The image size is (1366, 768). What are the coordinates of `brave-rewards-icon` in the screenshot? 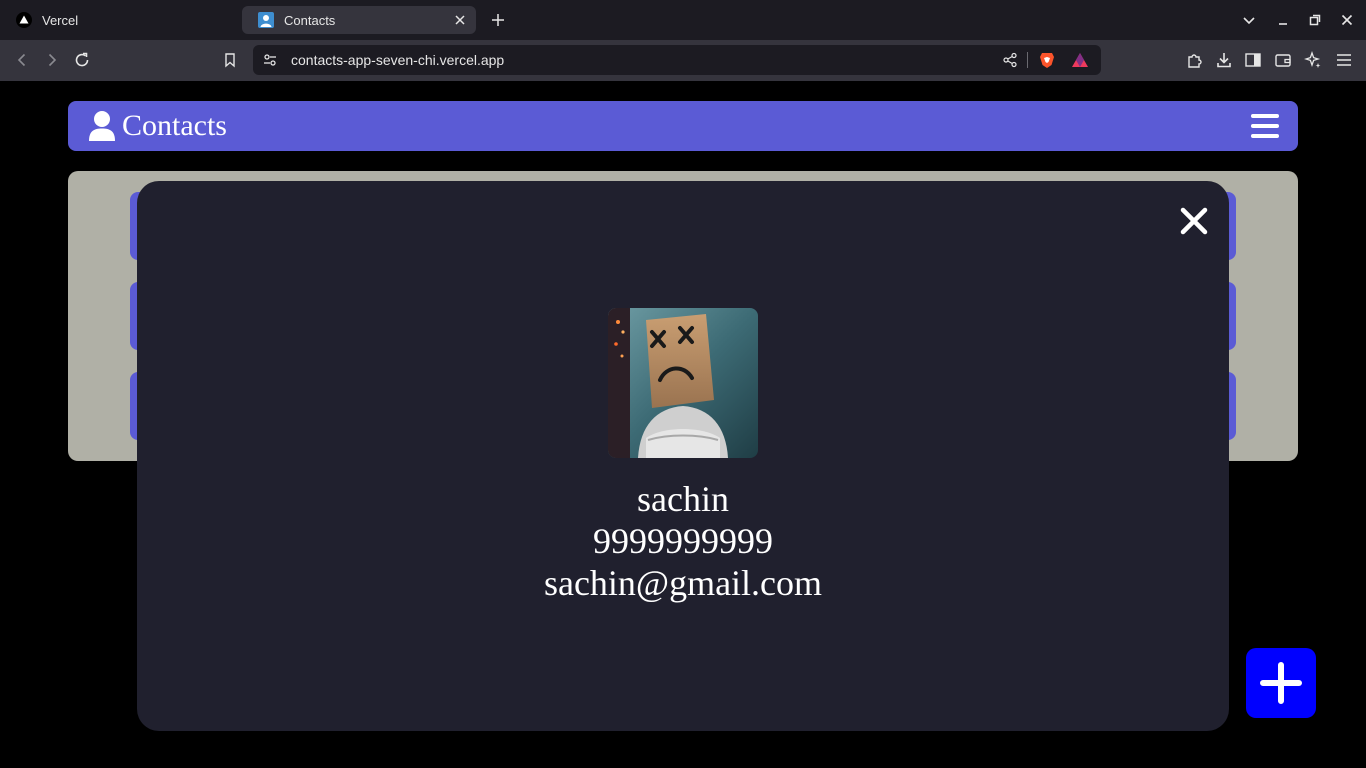 It's located at (1080, 60).